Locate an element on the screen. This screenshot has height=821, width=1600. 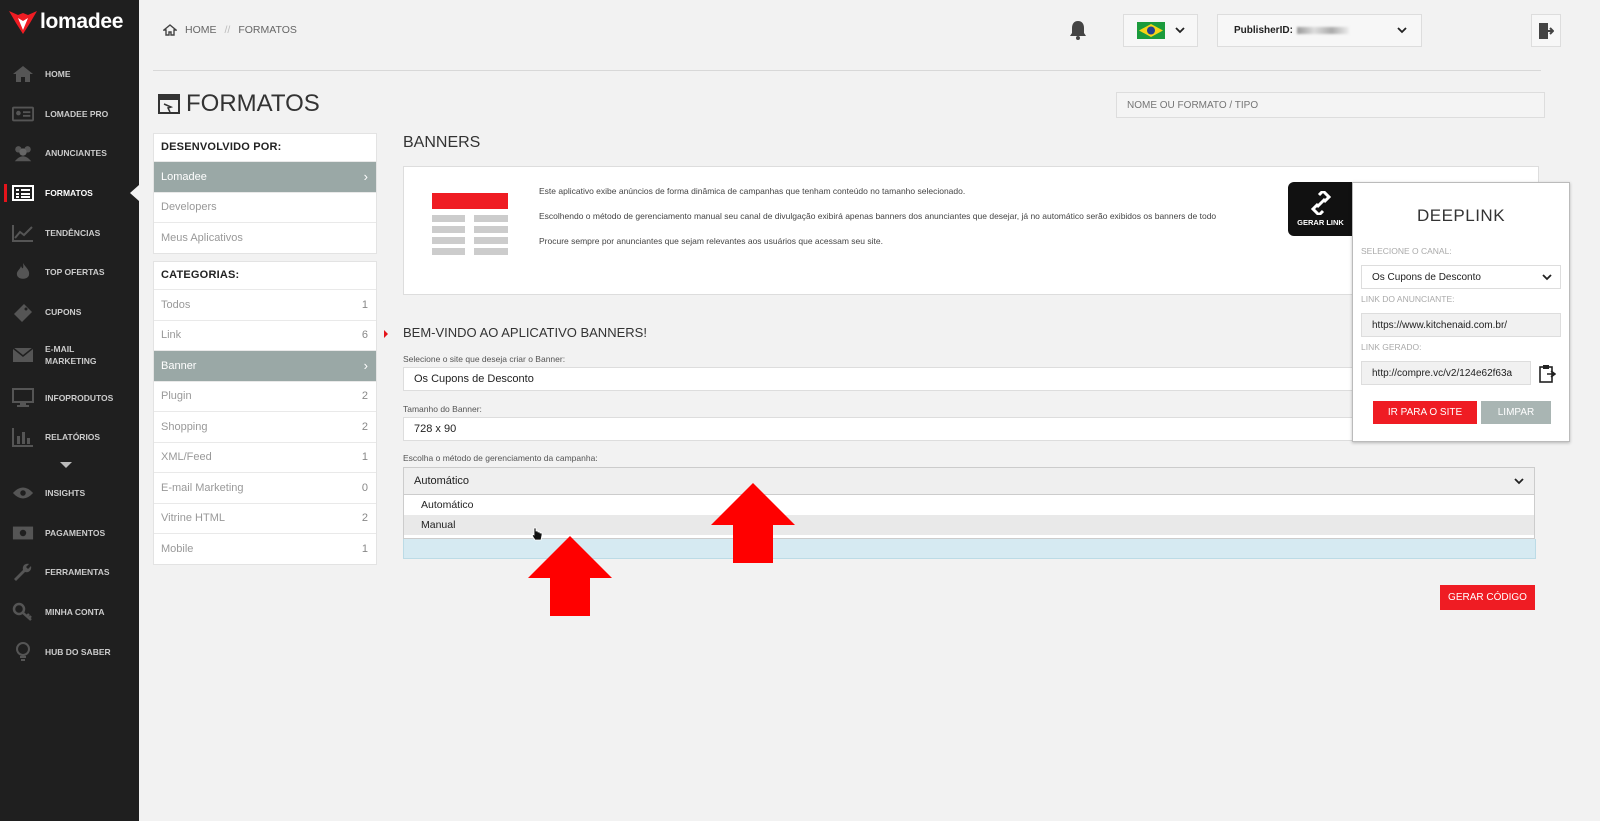
category-label: Plugin is located at coordinates (176, 396).